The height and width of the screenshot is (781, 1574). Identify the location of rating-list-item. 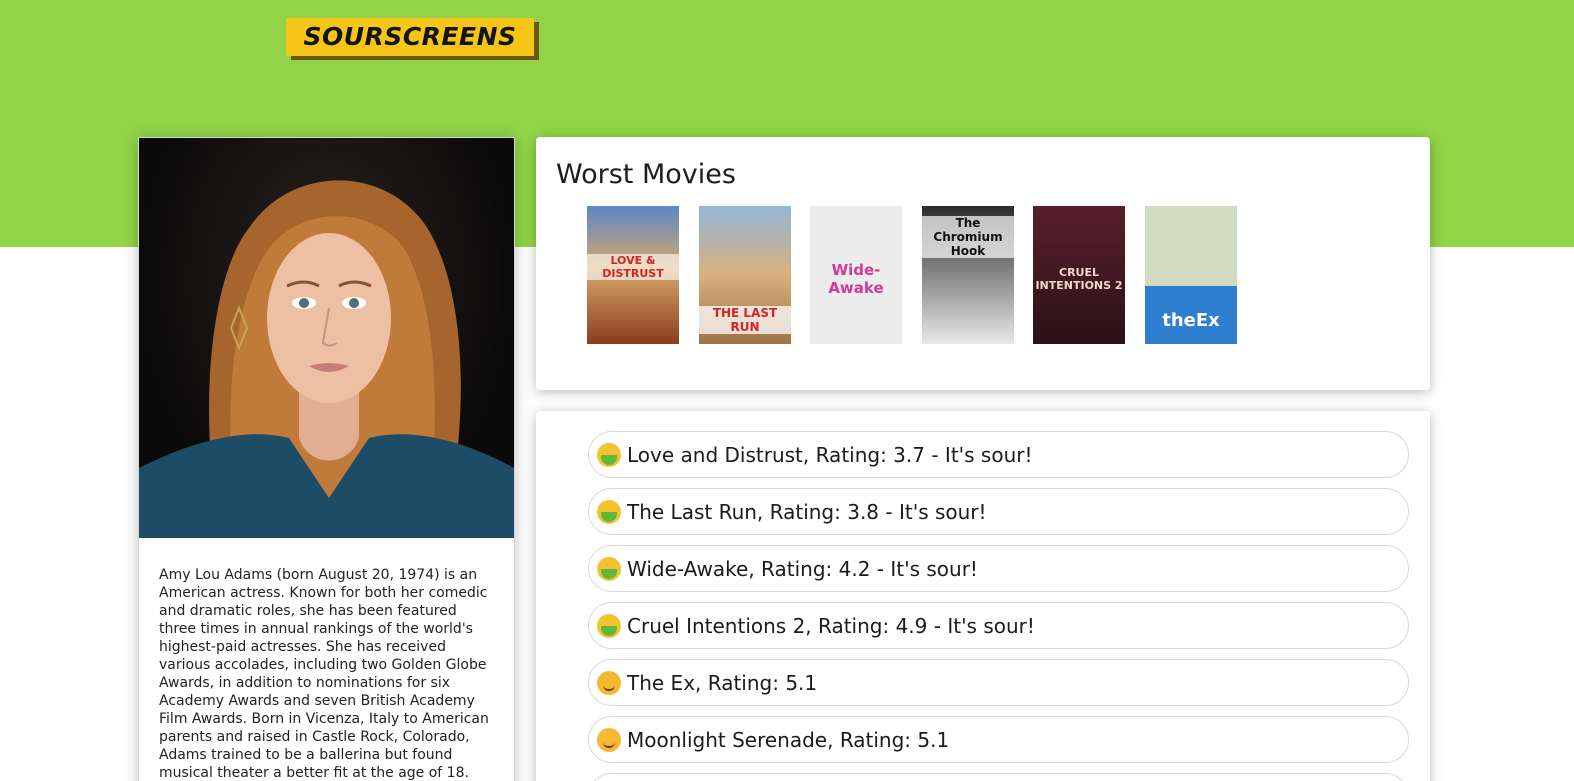
(998, 777).